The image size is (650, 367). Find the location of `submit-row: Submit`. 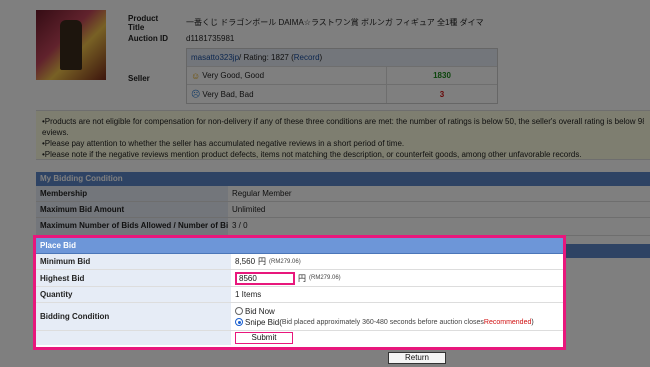

submit-row: Submit is located at coordinates (299, 338).